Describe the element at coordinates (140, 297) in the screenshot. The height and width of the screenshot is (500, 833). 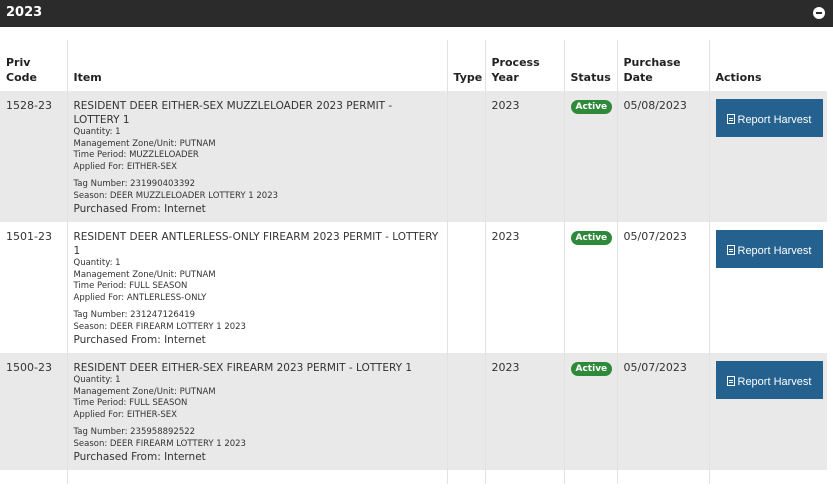
I see `item-applied: Applied For: ANTLERLESS-ONLY` at that location.